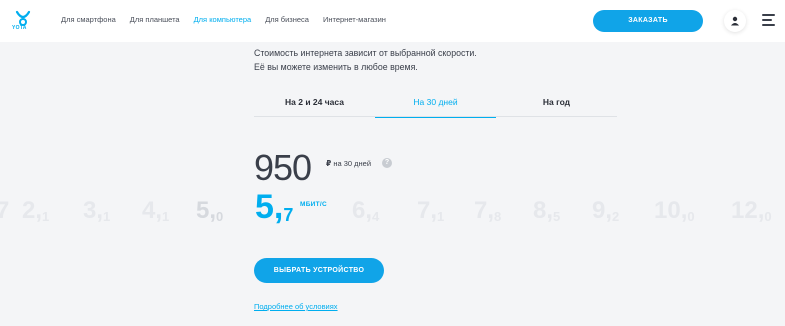 This screenshot has width=785, height=326. What do you see at coordinates (430, 214) in the screenshot?
I see `speed-option: 7,1` at bounding box center [430, 214].